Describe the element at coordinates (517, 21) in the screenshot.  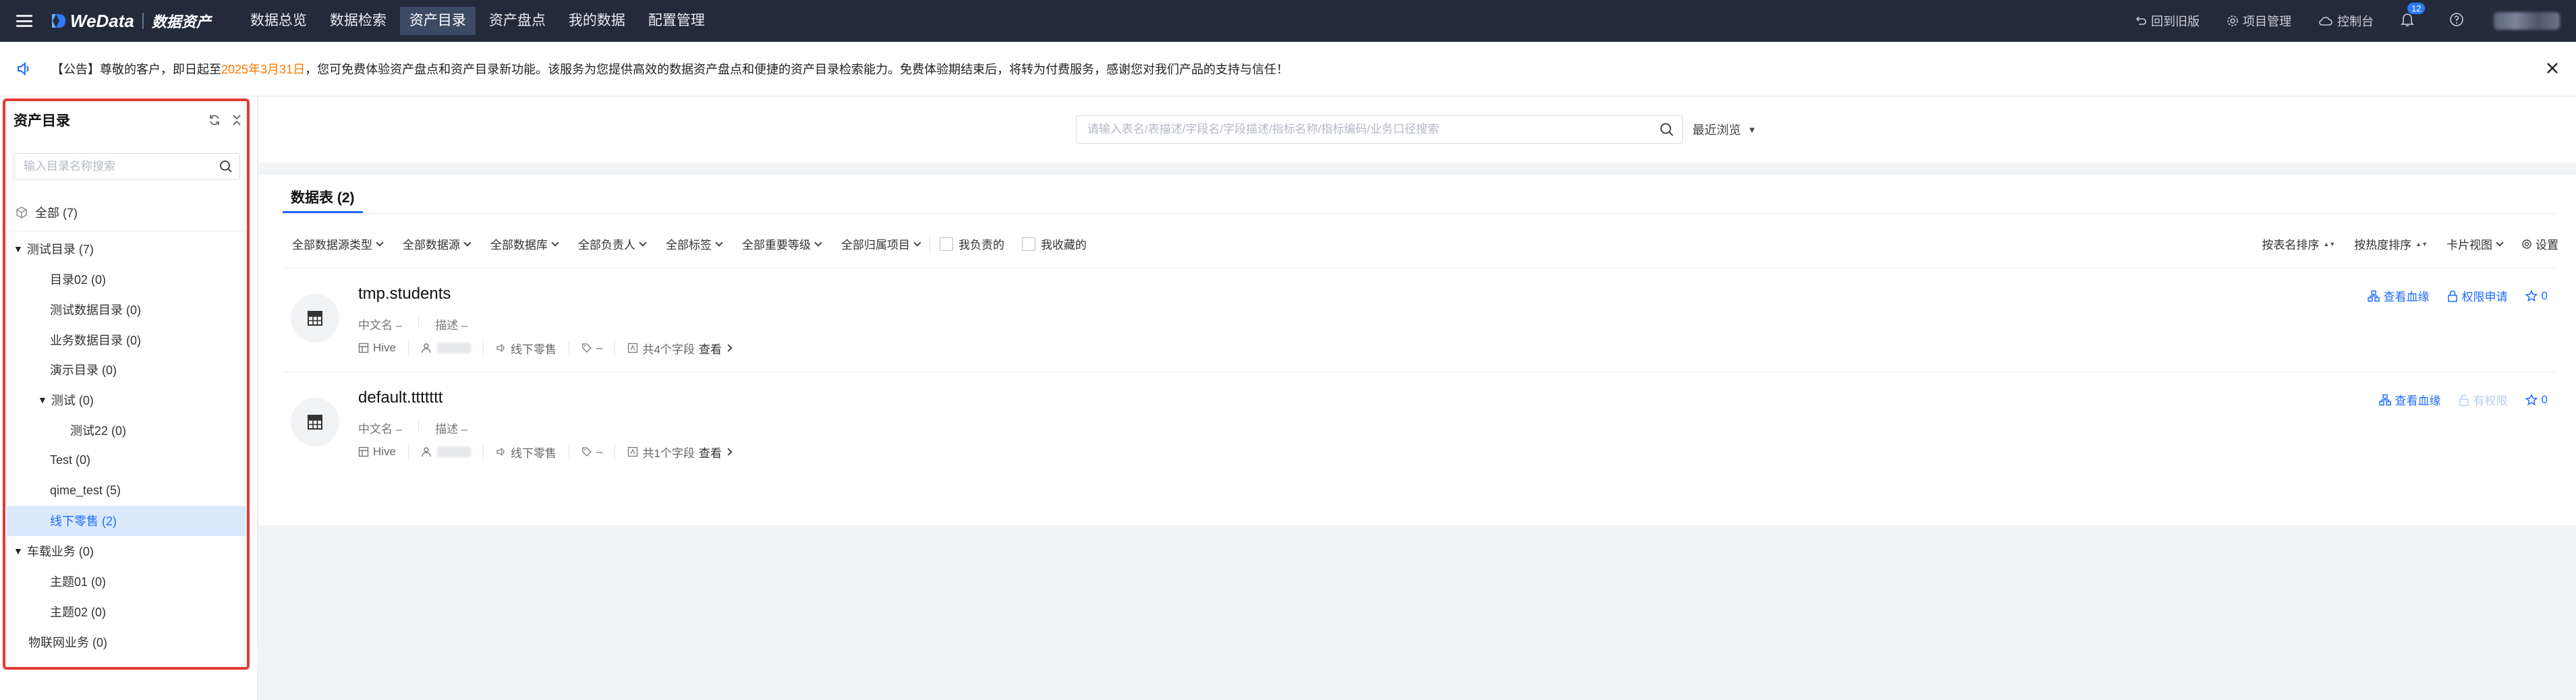
I see `nav-item-asset-inventory: 资产盘点` at that location.